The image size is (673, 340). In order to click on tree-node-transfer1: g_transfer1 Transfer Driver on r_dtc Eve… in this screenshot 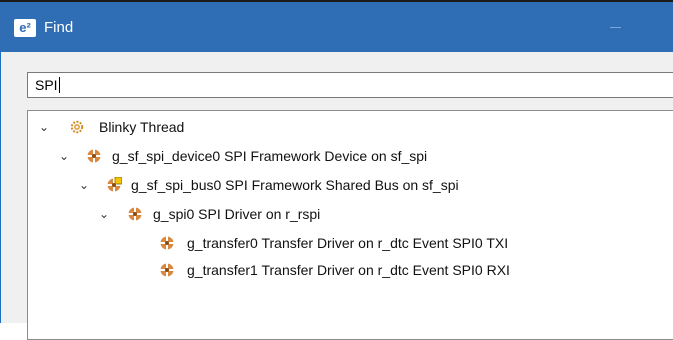, I will do `click(348, 270)`.